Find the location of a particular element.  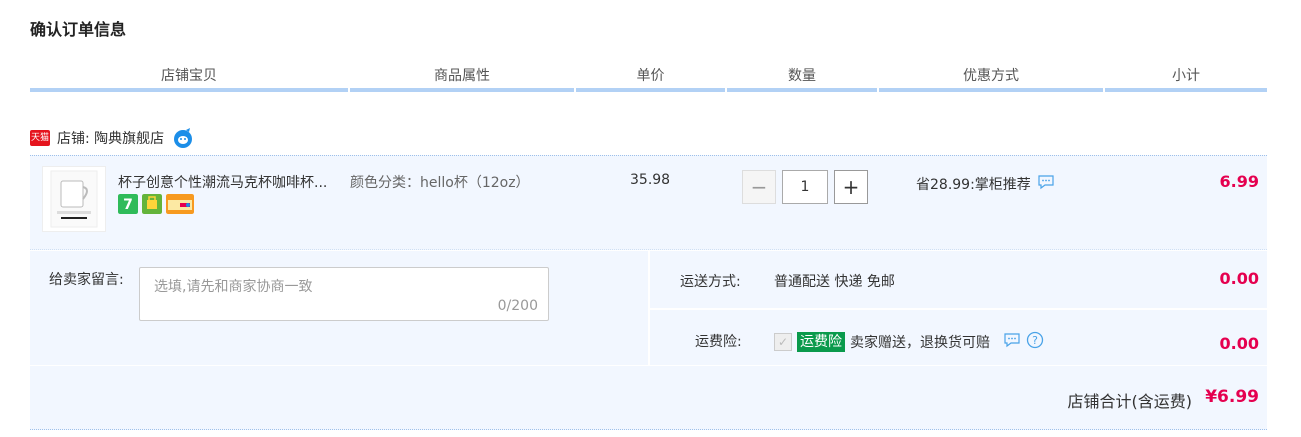

shop-name-link: 店铺: 陶典旗舰店 is located at coordinates (110, 138).